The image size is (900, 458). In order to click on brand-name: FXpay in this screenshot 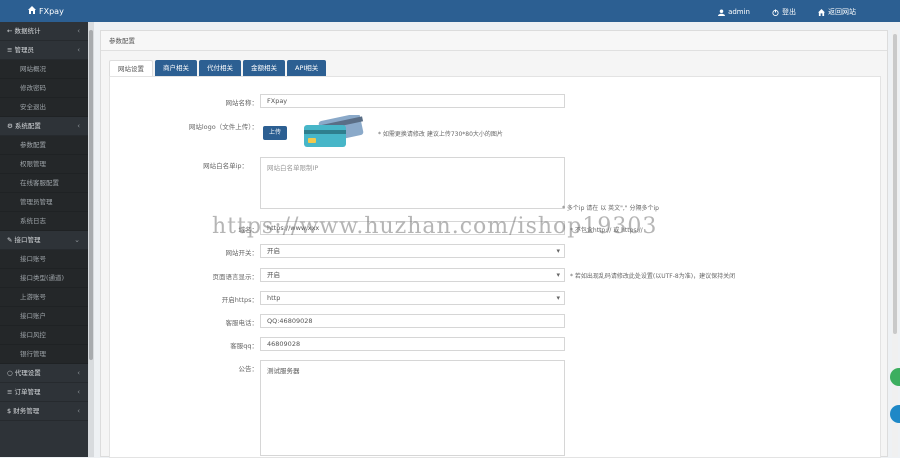, I will do `click(51, 11)`.